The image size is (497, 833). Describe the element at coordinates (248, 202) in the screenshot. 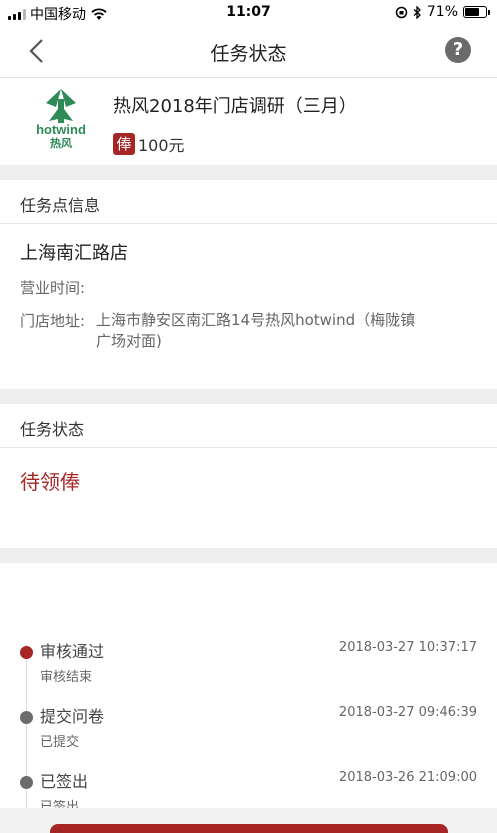

I see `store-section-header: 任务点信息` at that location.